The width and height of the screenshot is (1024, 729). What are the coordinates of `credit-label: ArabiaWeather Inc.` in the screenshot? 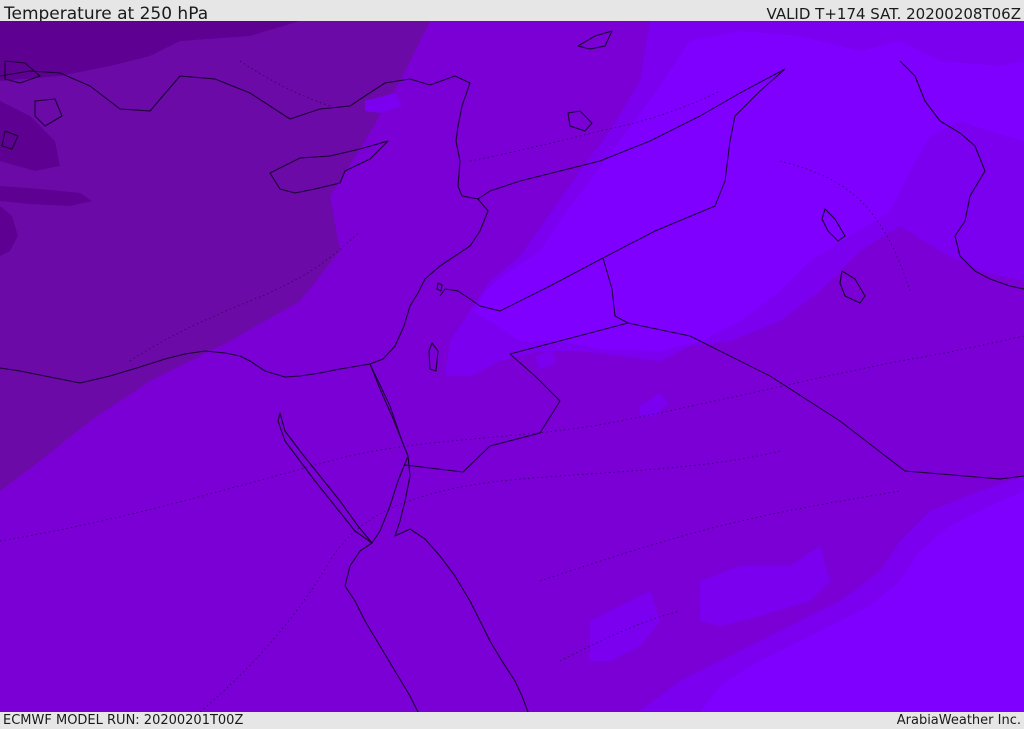 It's located at (958, 720).